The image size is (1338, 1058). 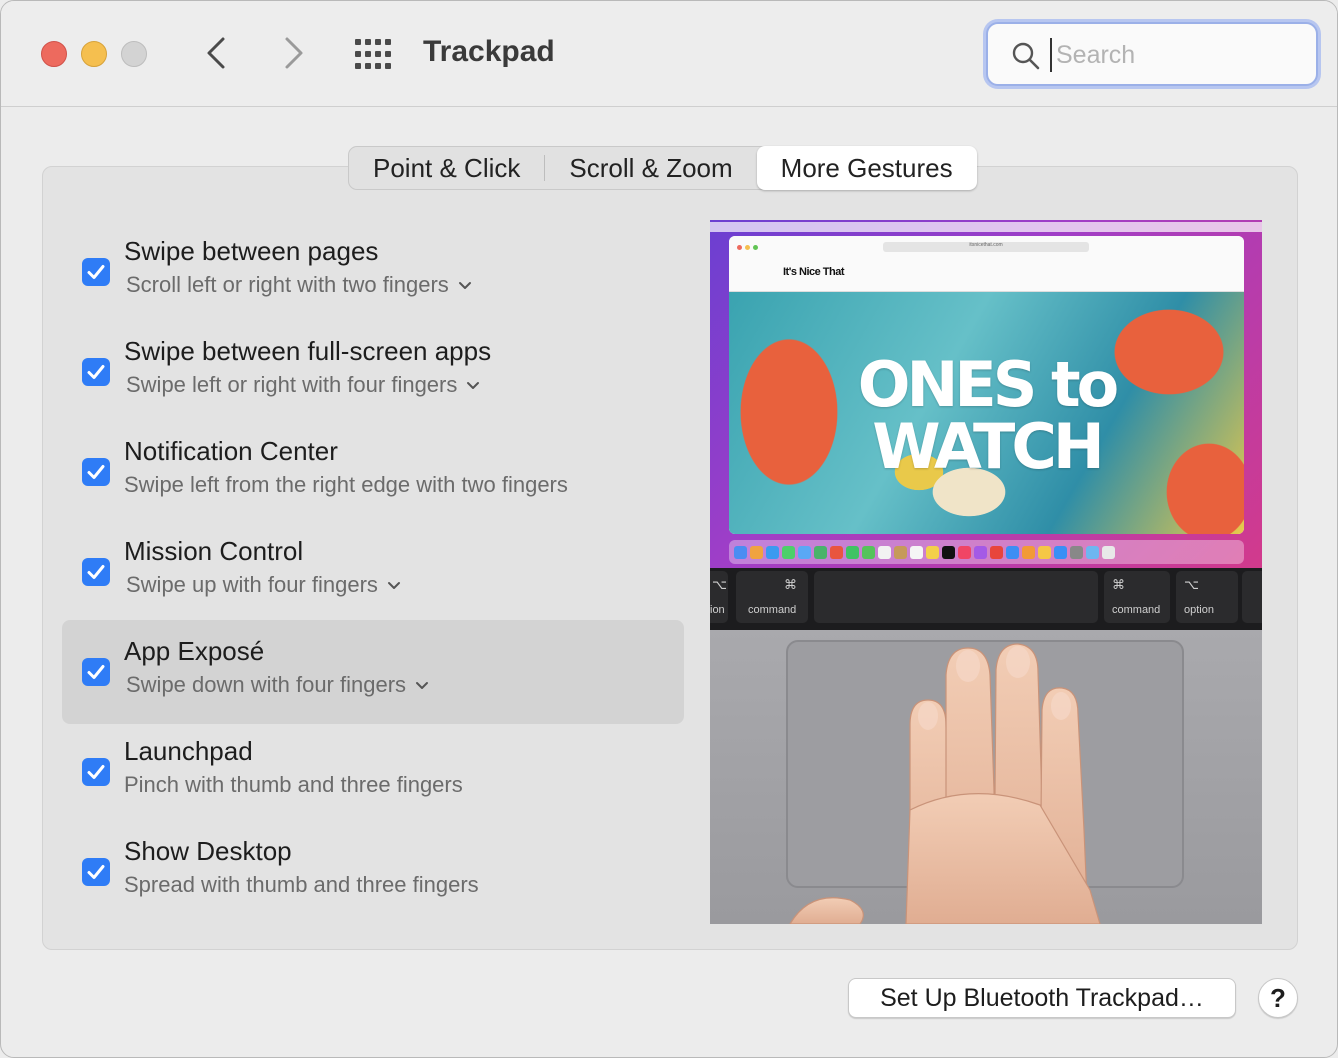 What do you see at coordinates (94, 54) in the screenshot?
I see `minimize-button` at bounding box center [94, 54].